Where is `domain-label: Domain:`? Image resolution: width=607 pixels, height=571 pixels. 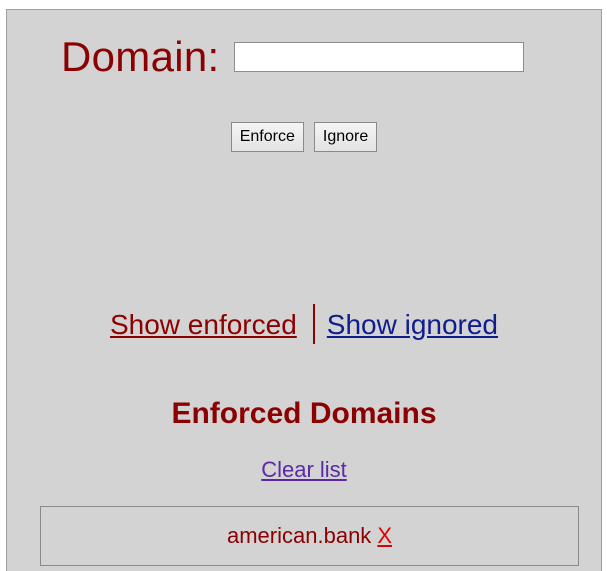 domain-label: Domain: is located at coordinates (140, 56).